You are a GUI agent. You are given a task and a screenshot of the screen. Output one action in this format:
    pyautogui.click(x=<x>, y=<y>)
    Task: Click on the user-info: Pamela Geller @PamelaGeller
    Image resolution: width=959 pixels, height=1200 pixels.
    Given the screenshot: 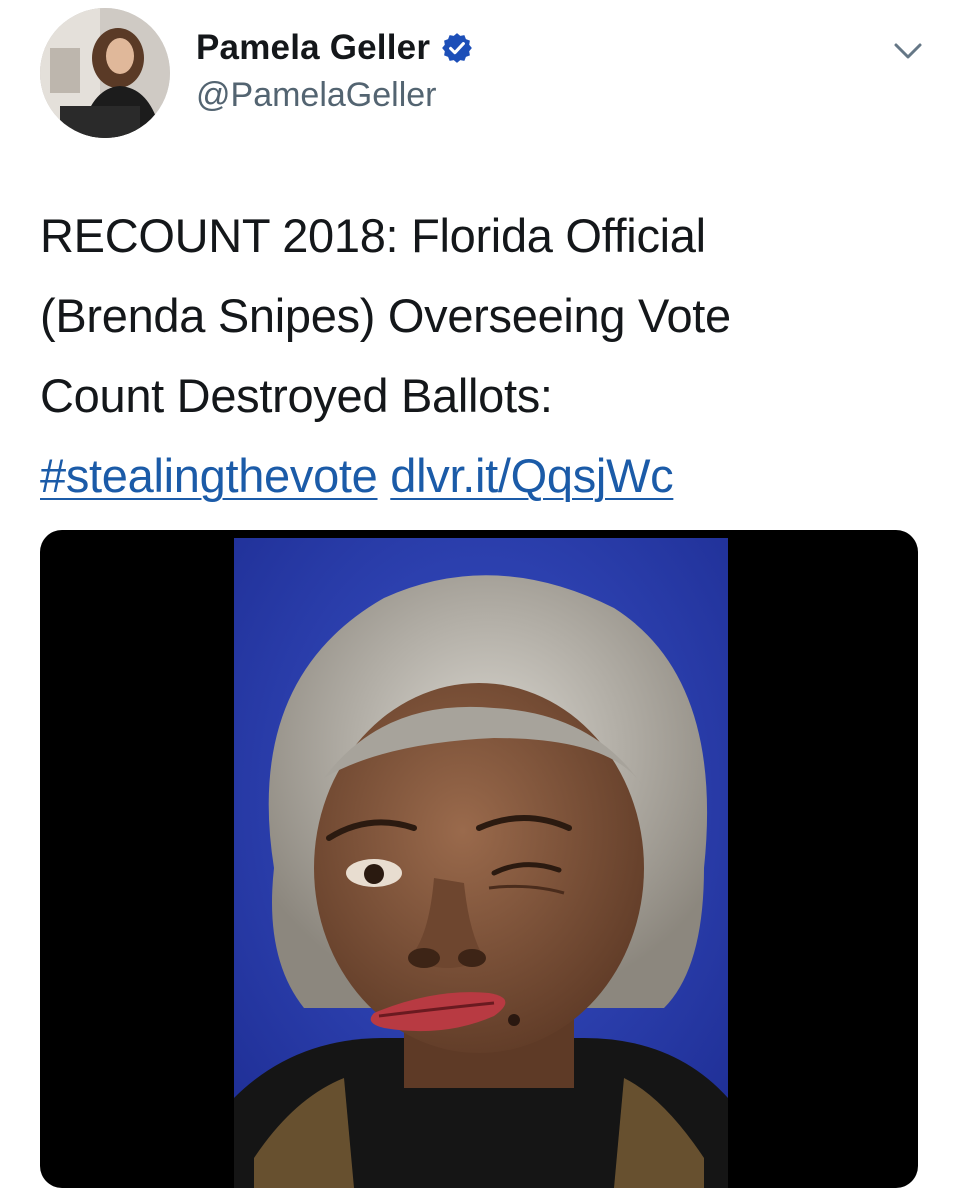 What is the action you would take?
    pyautogui.click(x=335, y=69)
    